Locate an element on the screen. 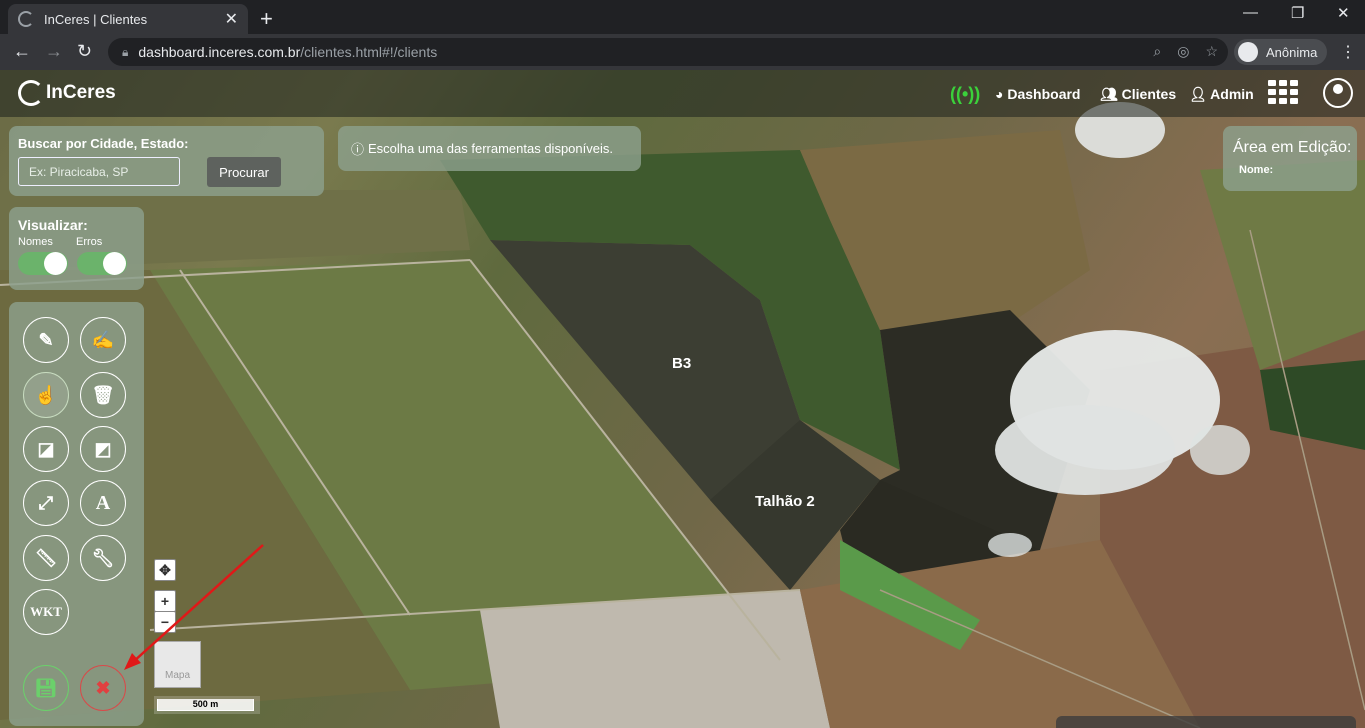 The image size is (1365, 728). bottom-panel-edge is located at coordinates (1206, 722).